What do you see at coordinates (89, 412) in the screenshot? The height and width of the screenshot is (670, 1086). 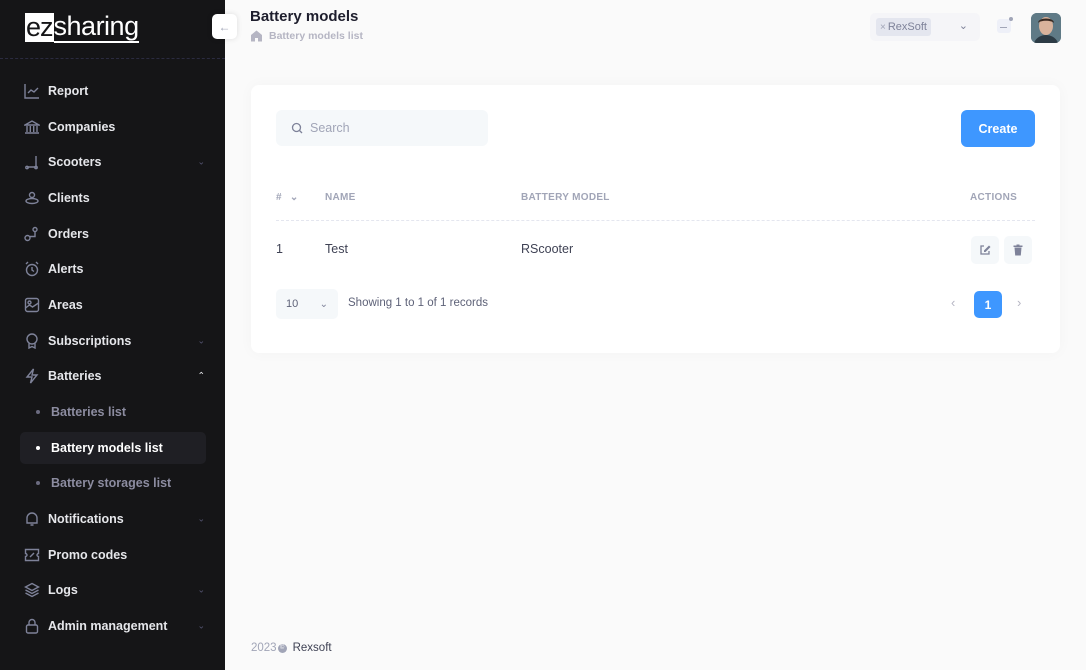 I see `sidebar-subitem-label: Batteries list` at bounding box center [89, 412].